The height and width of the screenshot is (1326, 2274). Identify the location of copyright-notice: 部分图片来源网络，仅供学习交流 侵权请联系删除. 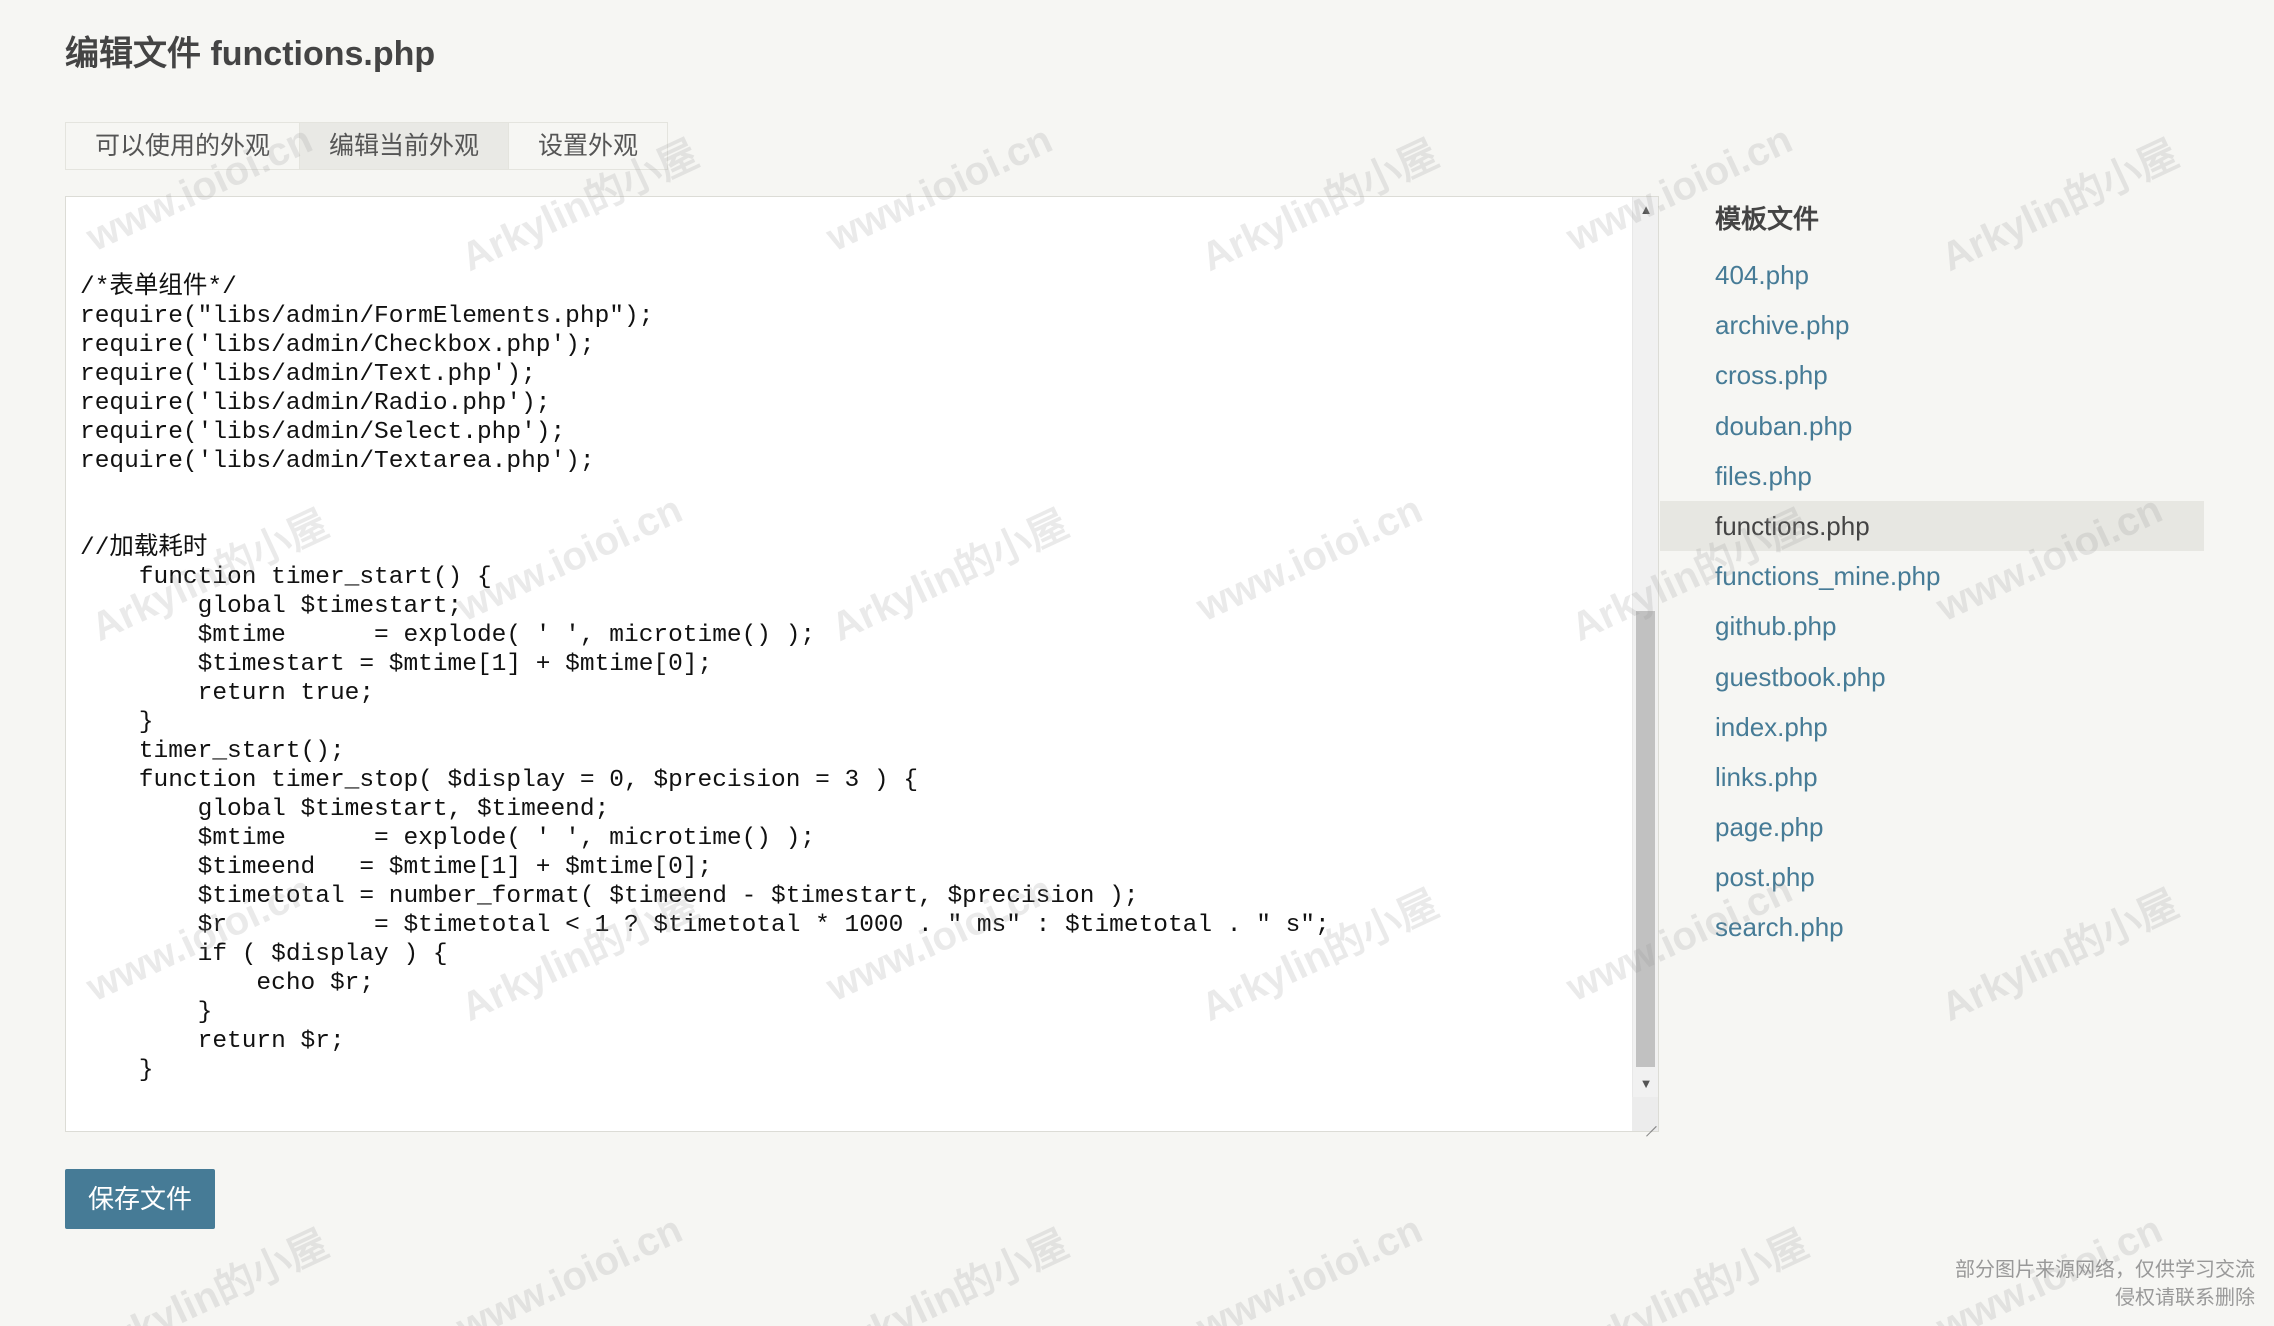
(2105, 1284).